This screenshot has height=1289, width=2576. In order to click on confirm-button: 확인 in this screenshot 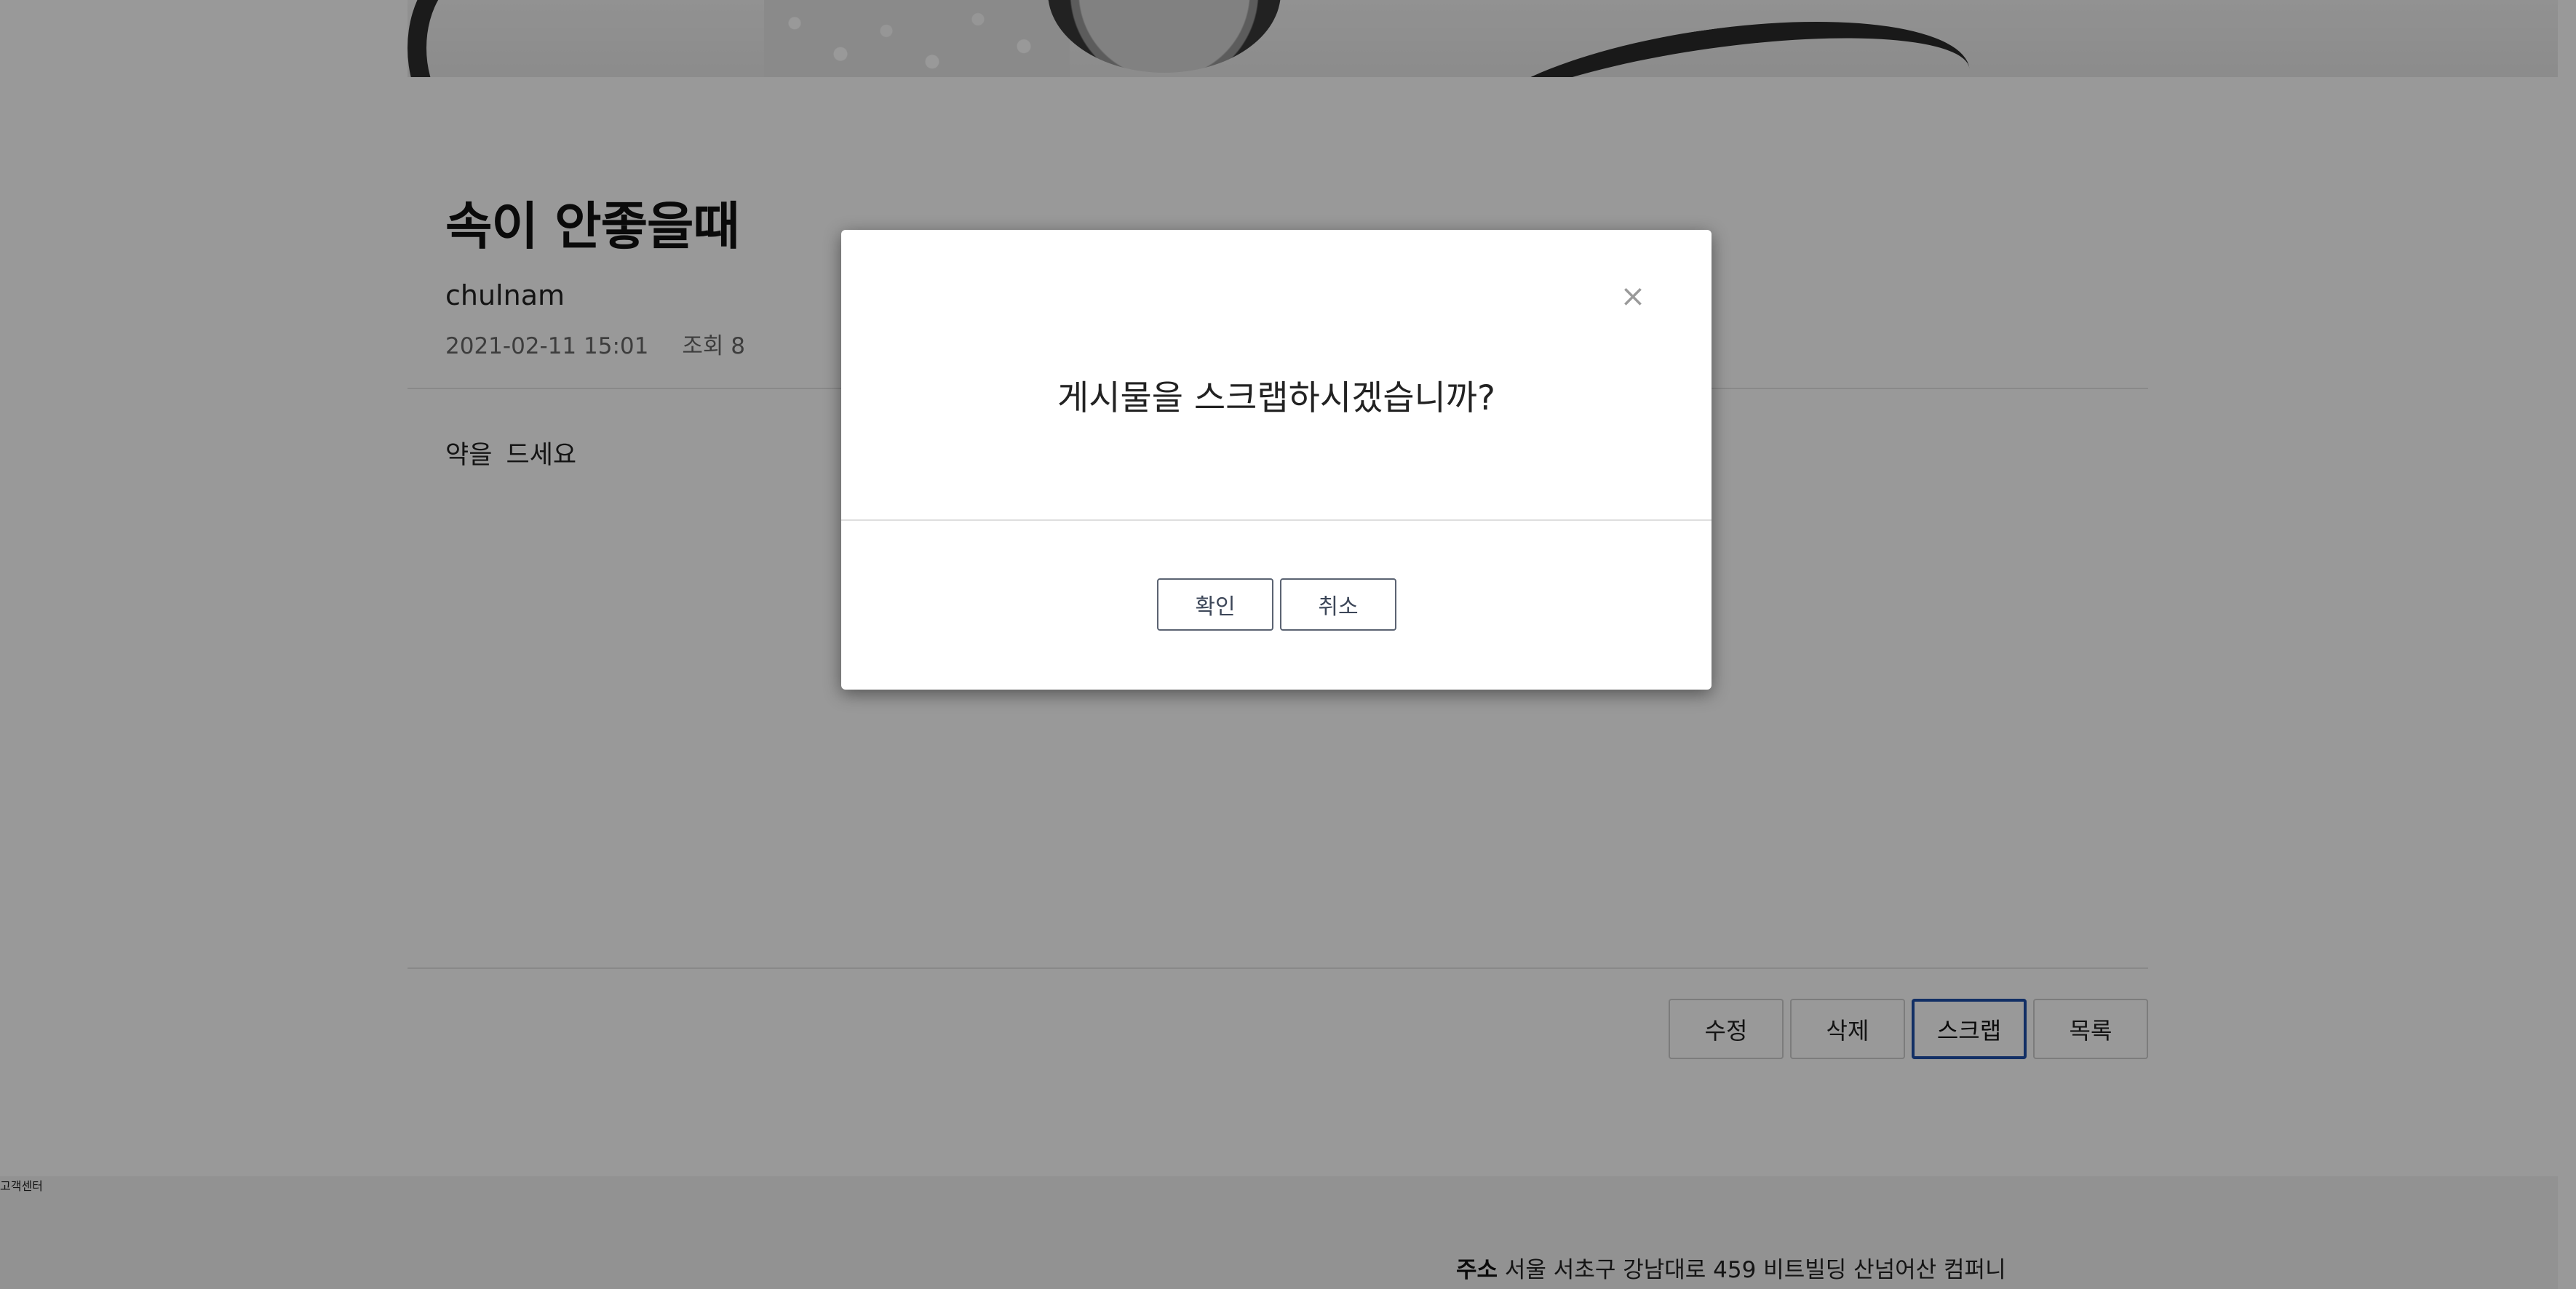, I will do `click(1215, 604)`.